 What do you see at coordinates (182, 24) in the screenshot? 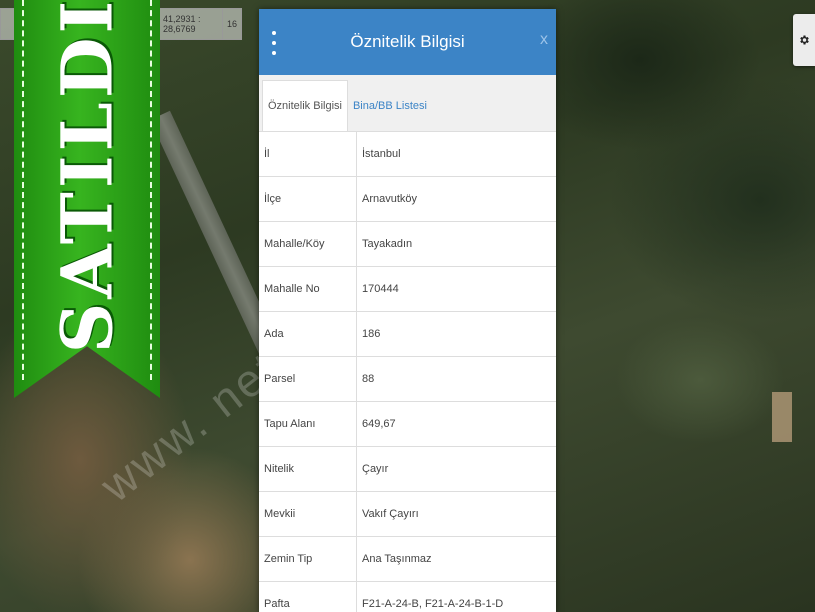
I see `coordinates-readout: 41,2931 : 28,6769` at bounding box center [182, 24].